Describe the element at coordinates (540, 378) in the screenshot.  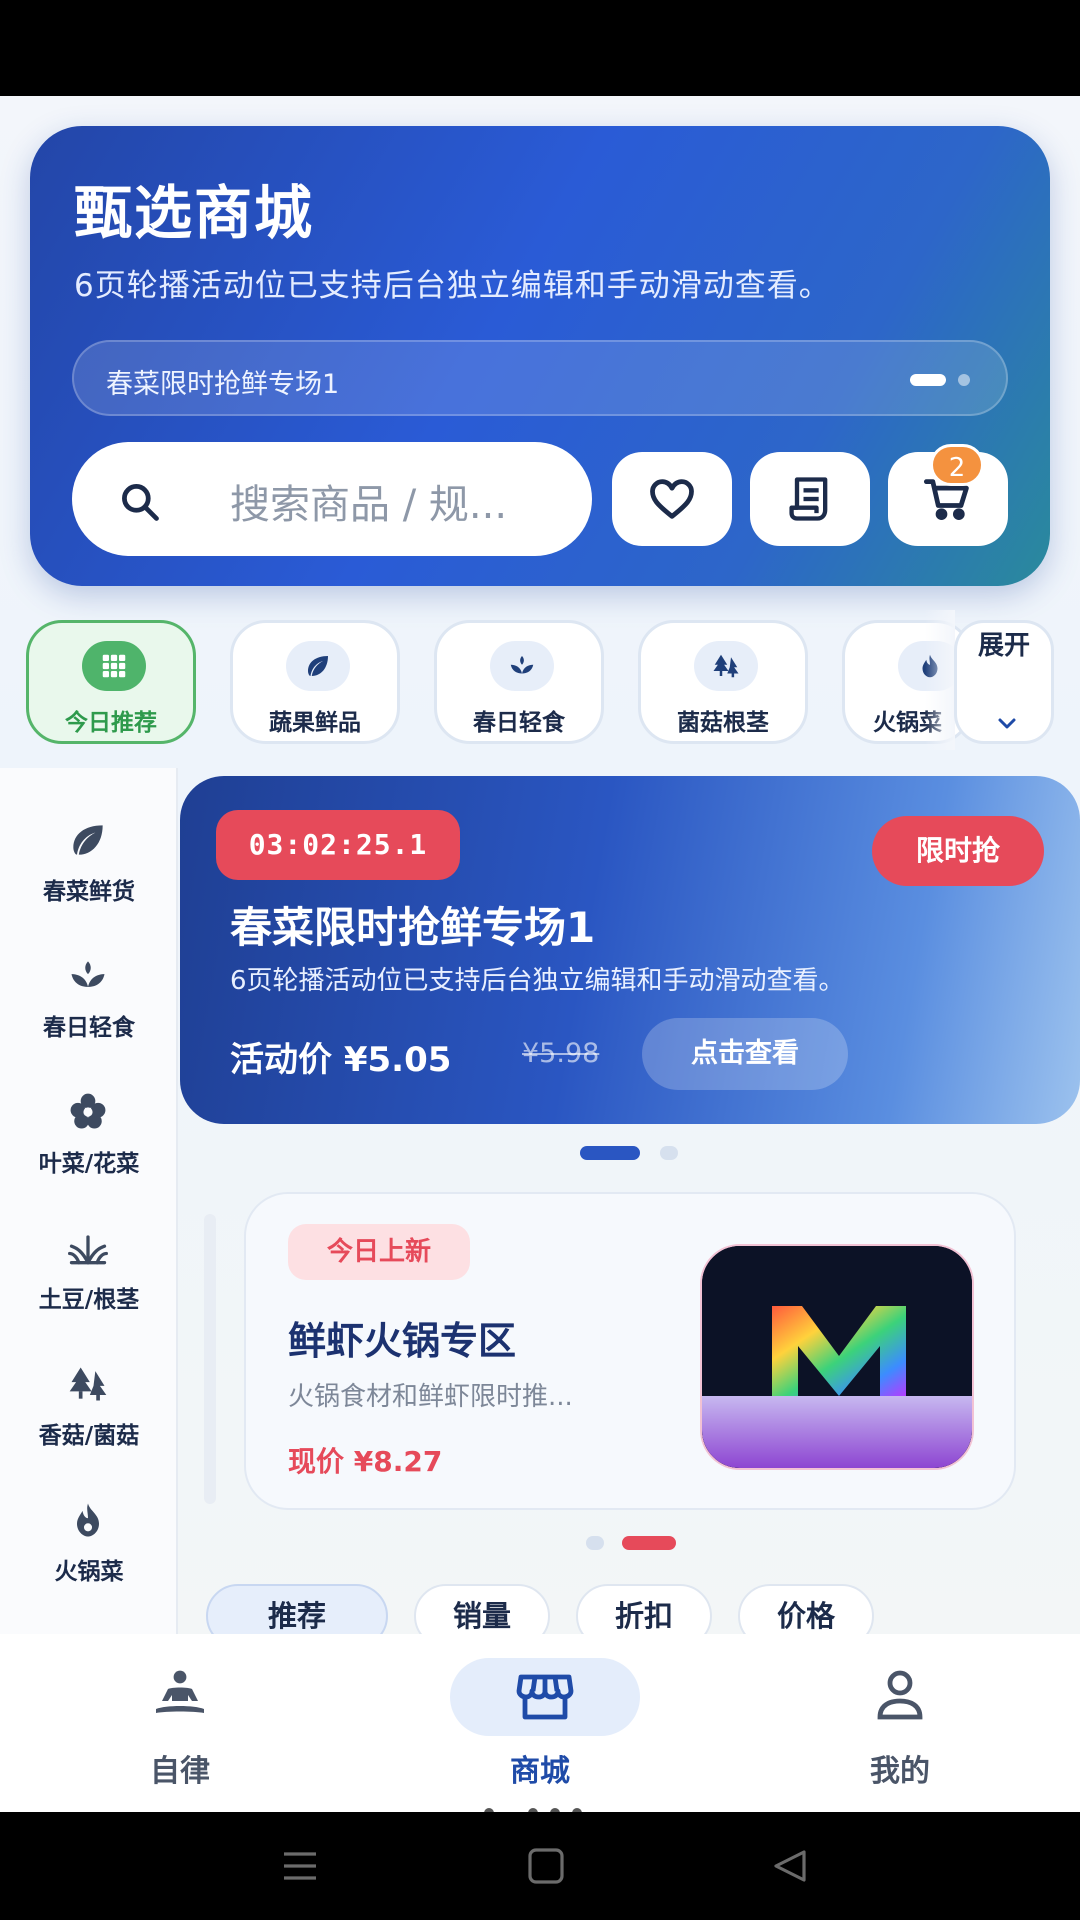
I see `activity-ticker: 春菜限时抢鲜专场1` at that location.